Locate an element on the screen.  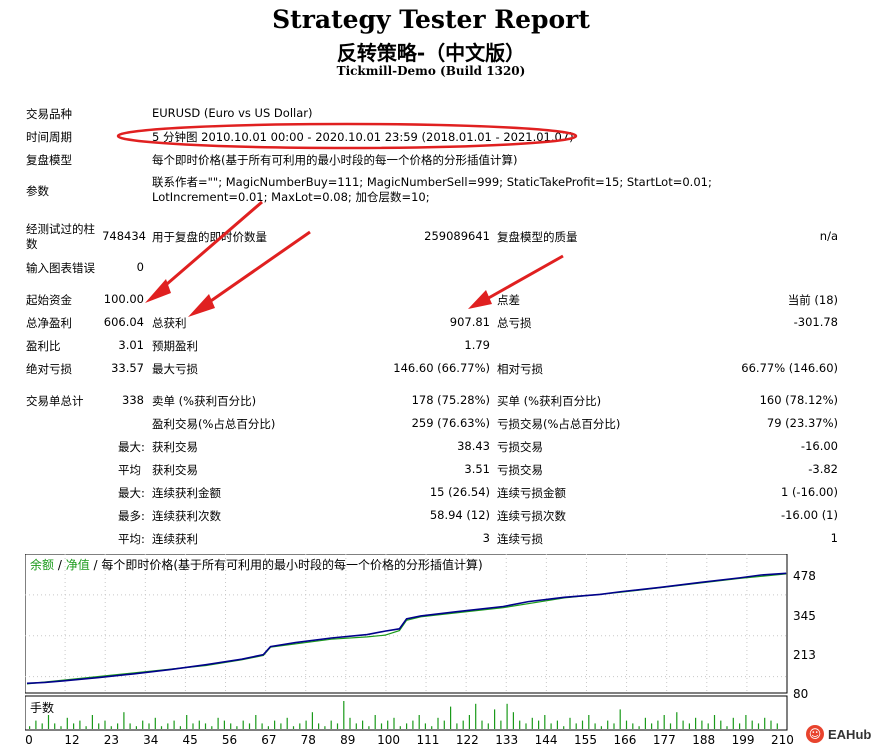
x-tick-label: 133 is located at coordinates (507, 740).